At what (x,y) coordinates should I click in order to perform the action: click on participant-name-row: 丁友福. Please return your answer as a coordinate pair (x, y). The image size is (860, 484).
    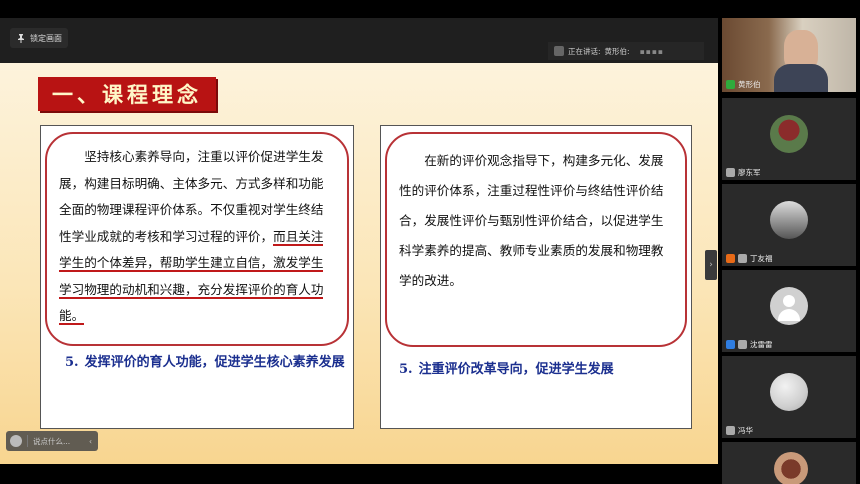
    Looking at the image, I should click on (749, 258).